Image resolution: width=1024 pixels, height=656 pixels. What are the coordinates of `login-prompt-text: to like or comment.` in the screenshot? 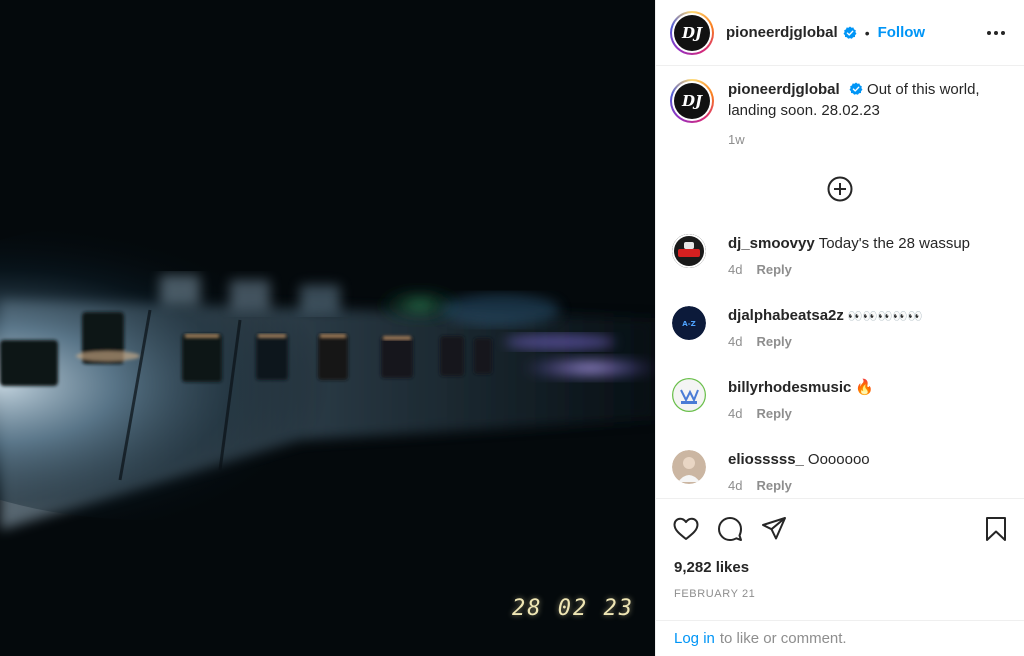 It's located at (783, 638).